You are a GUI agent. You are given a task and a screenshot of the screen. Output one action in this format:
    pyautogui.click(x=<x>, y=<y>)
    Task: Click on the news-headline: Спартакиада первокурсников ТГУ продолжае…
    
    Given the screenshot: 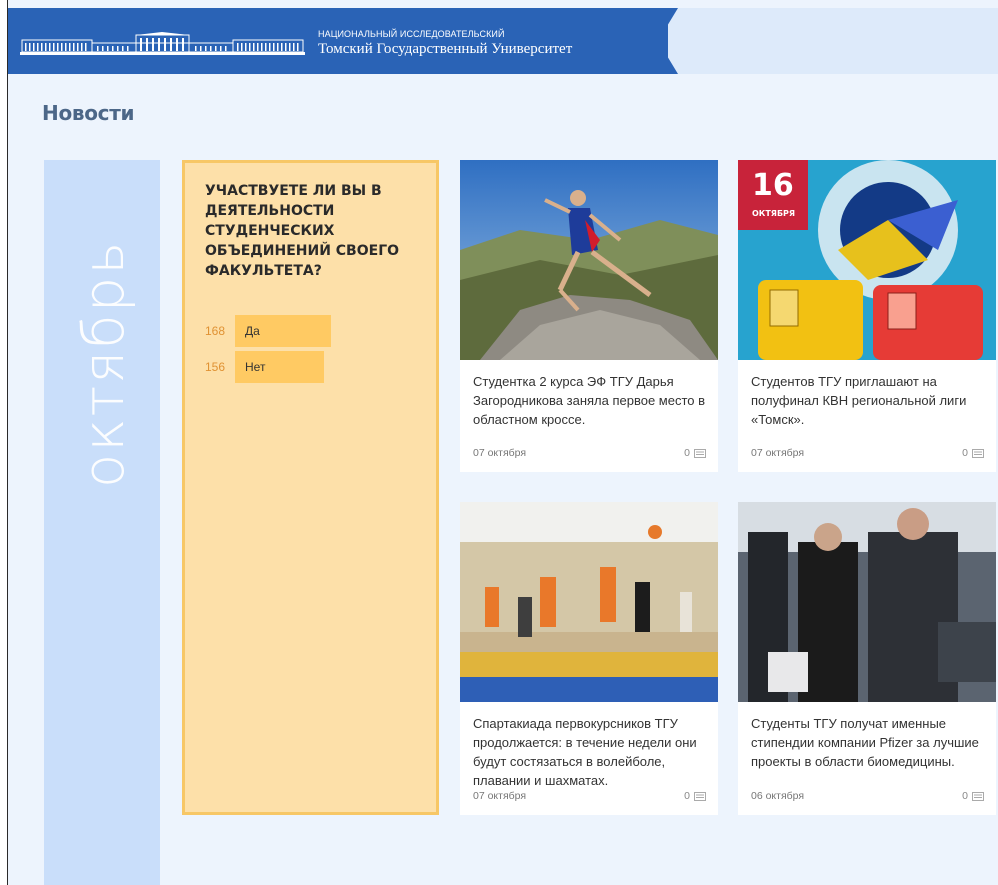 What is the action you would take?
    pyautogui.click(x=590, y=752)
    